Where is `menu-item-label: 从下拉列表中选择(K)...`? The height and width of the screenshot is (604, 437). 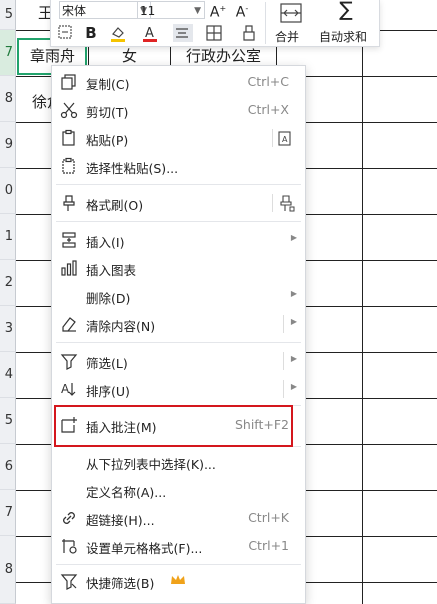 menu-item-label: 从下拉列表中选择(K)... is located at coordinates (151, 464).